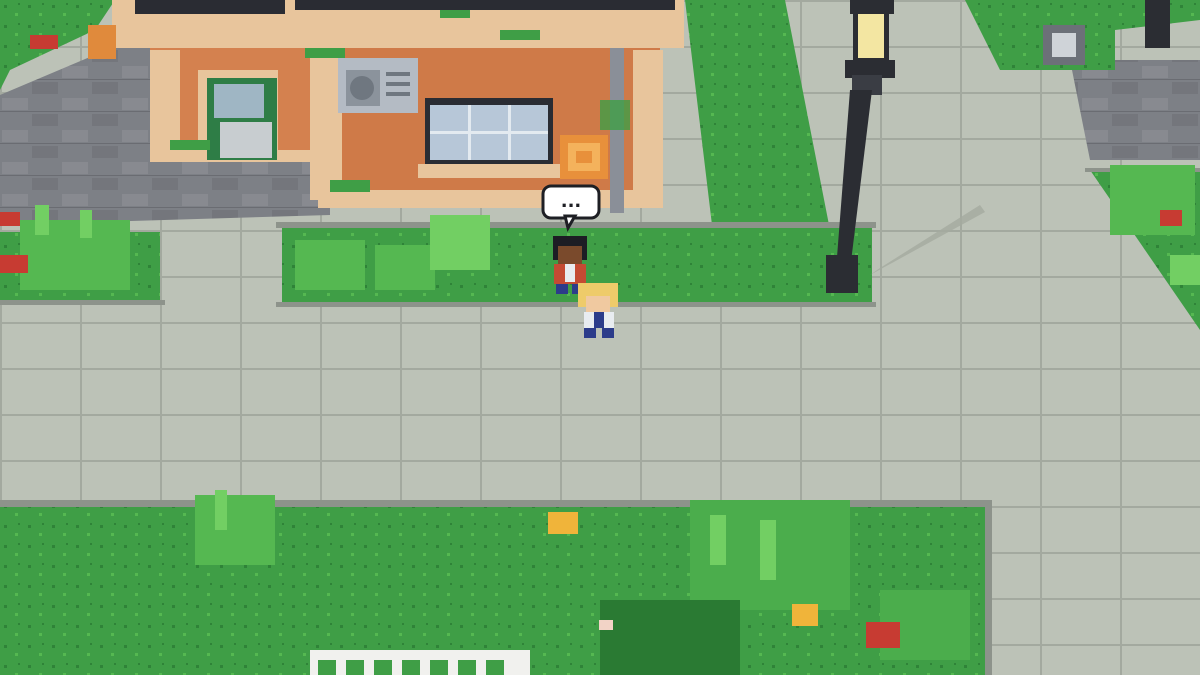  I want to click on white-fence, so click(420, 662).